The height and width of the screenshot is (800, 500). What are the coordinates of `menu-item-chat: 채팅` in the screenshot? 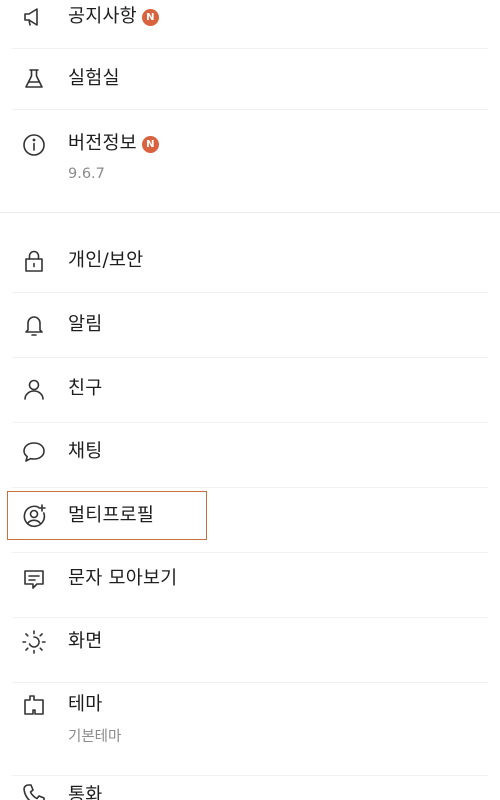 It's located at (250, 455).